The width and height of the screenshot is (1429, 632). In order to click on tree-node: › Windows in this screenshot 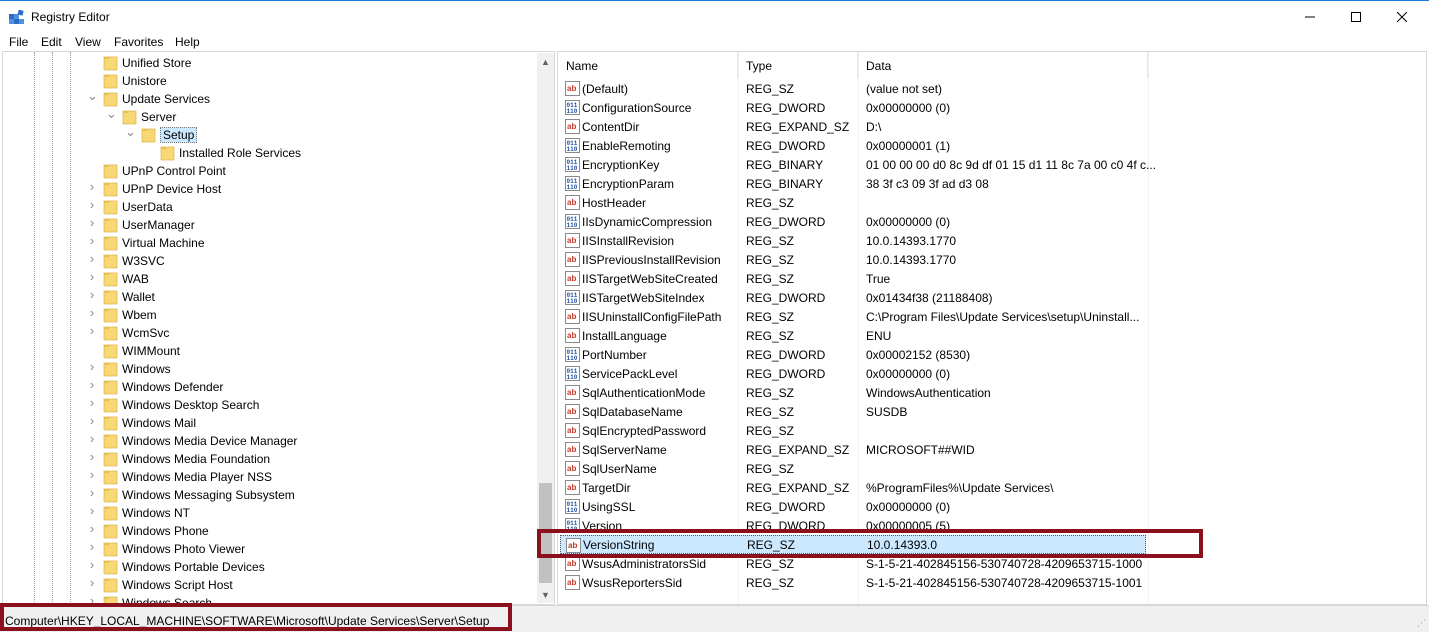, I will do `click(268, 369)`.